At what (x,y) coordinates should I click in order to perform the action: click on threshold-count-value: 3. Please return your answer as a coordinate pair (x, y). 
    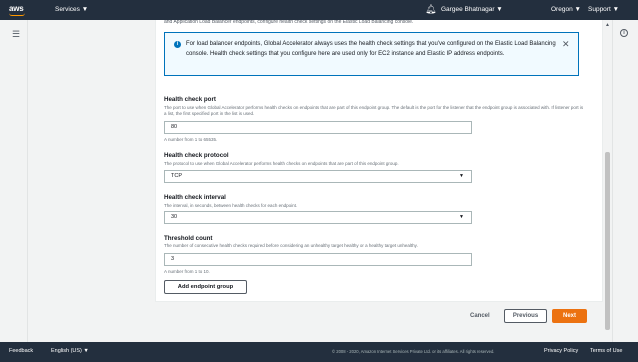
    Looking at the image, I should click on (173, 259).